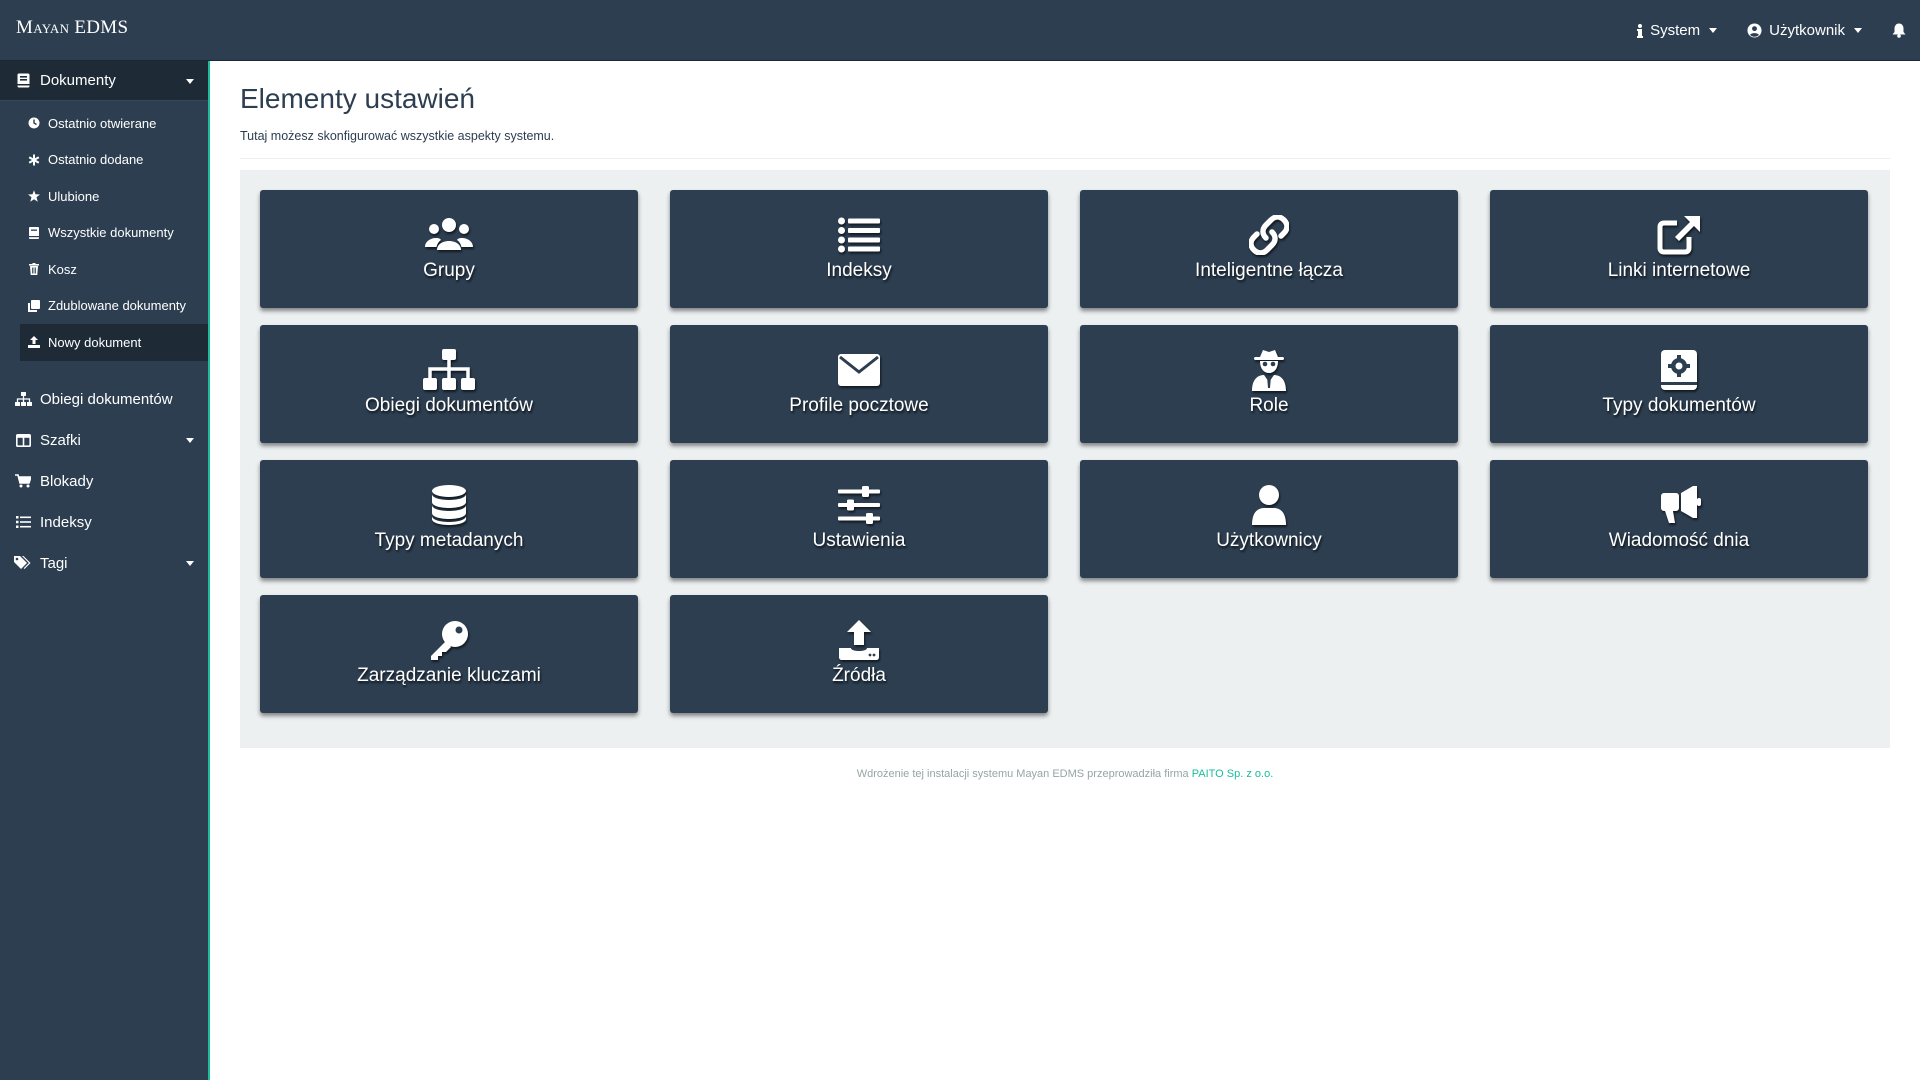 This screenshot has width=1920, height=1080. Describe the element at coordinates (449, 675) in the screenshot. I see `tile-label: Zarządzanie kluczami` at that location.